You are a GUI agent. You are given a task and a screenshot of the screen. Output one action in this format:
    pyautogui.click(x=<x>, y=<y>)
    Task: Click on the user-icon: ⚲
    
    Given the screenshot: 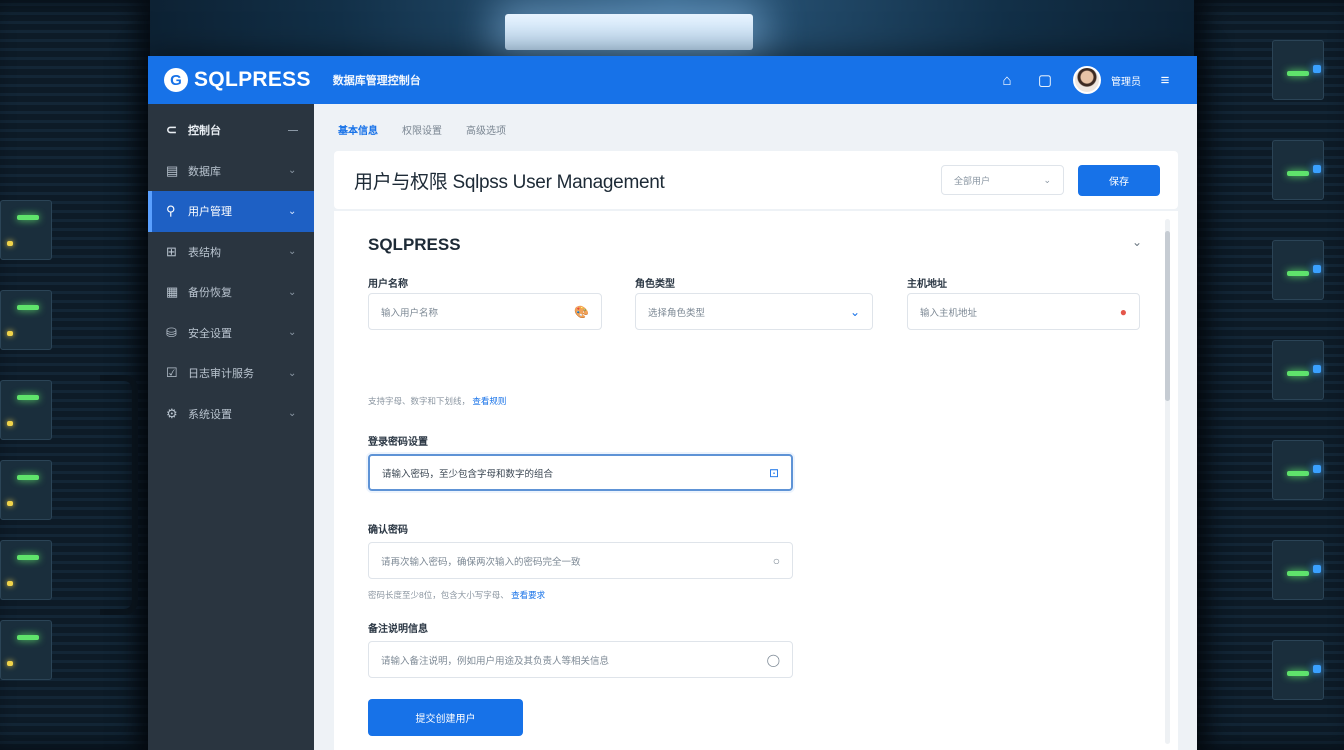 What is the action you would take?
    pyautogui.click(x=171, y=211)
    